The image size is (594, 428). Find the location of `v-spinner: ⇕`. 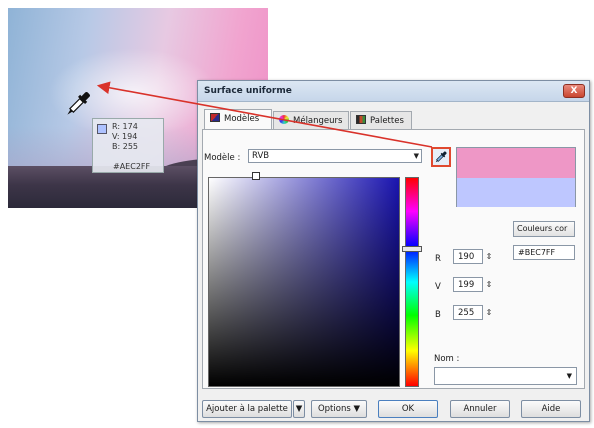

v-spinner: ⇕ is located at coordinates (489, 284).